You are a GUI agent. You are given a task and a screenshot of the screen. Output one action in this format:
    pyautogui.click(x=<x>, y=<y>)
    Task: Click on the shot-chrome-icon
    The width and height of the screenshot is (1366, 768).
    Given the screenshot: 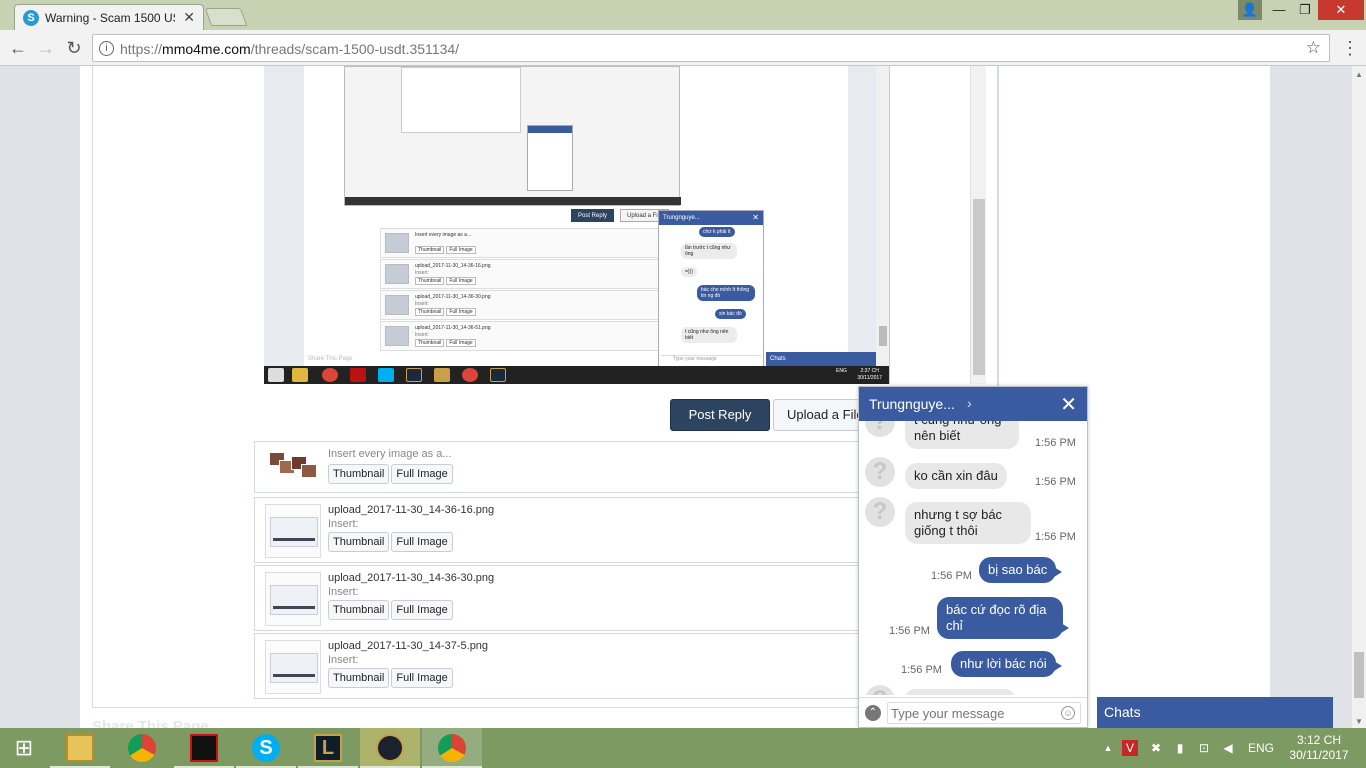 What is the action you would take?
    pyautogui.click(x=330, y=375)
    